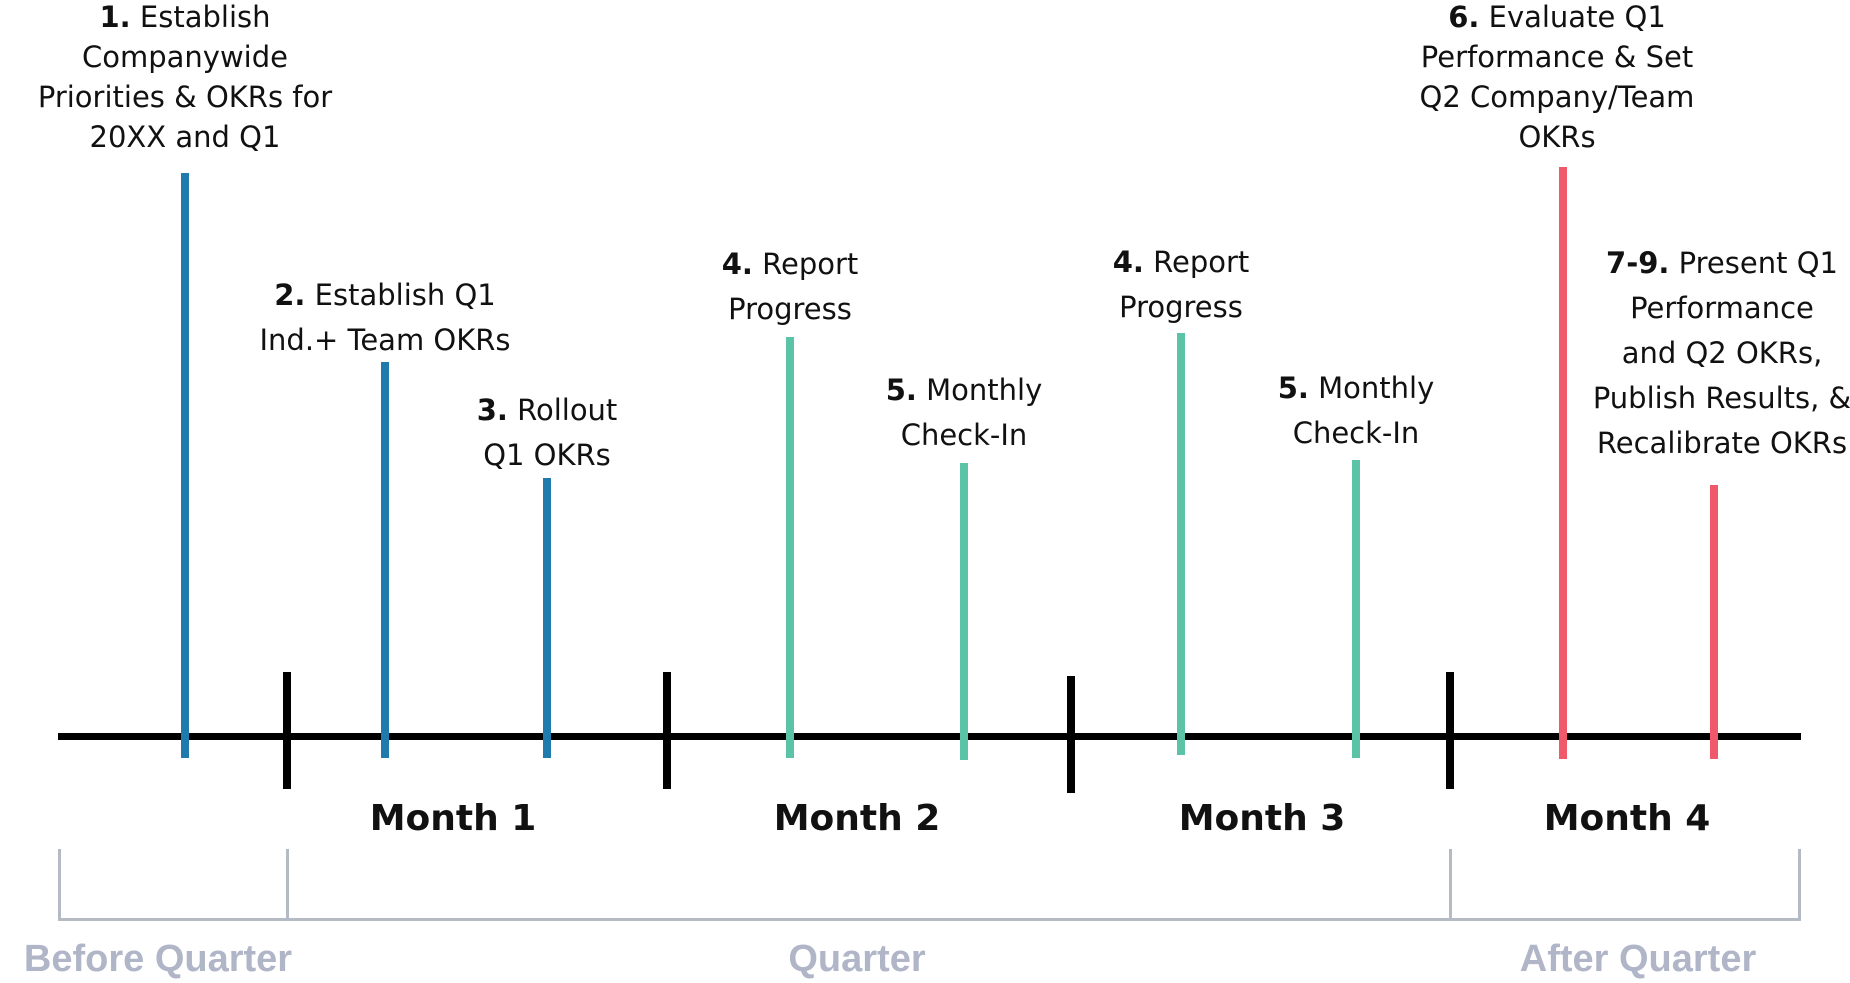 This screenshot has height=983, width=1850. Describe the element at coordinates (1356, 609) in the screenshot. I see `step-5b-marker` at that location.